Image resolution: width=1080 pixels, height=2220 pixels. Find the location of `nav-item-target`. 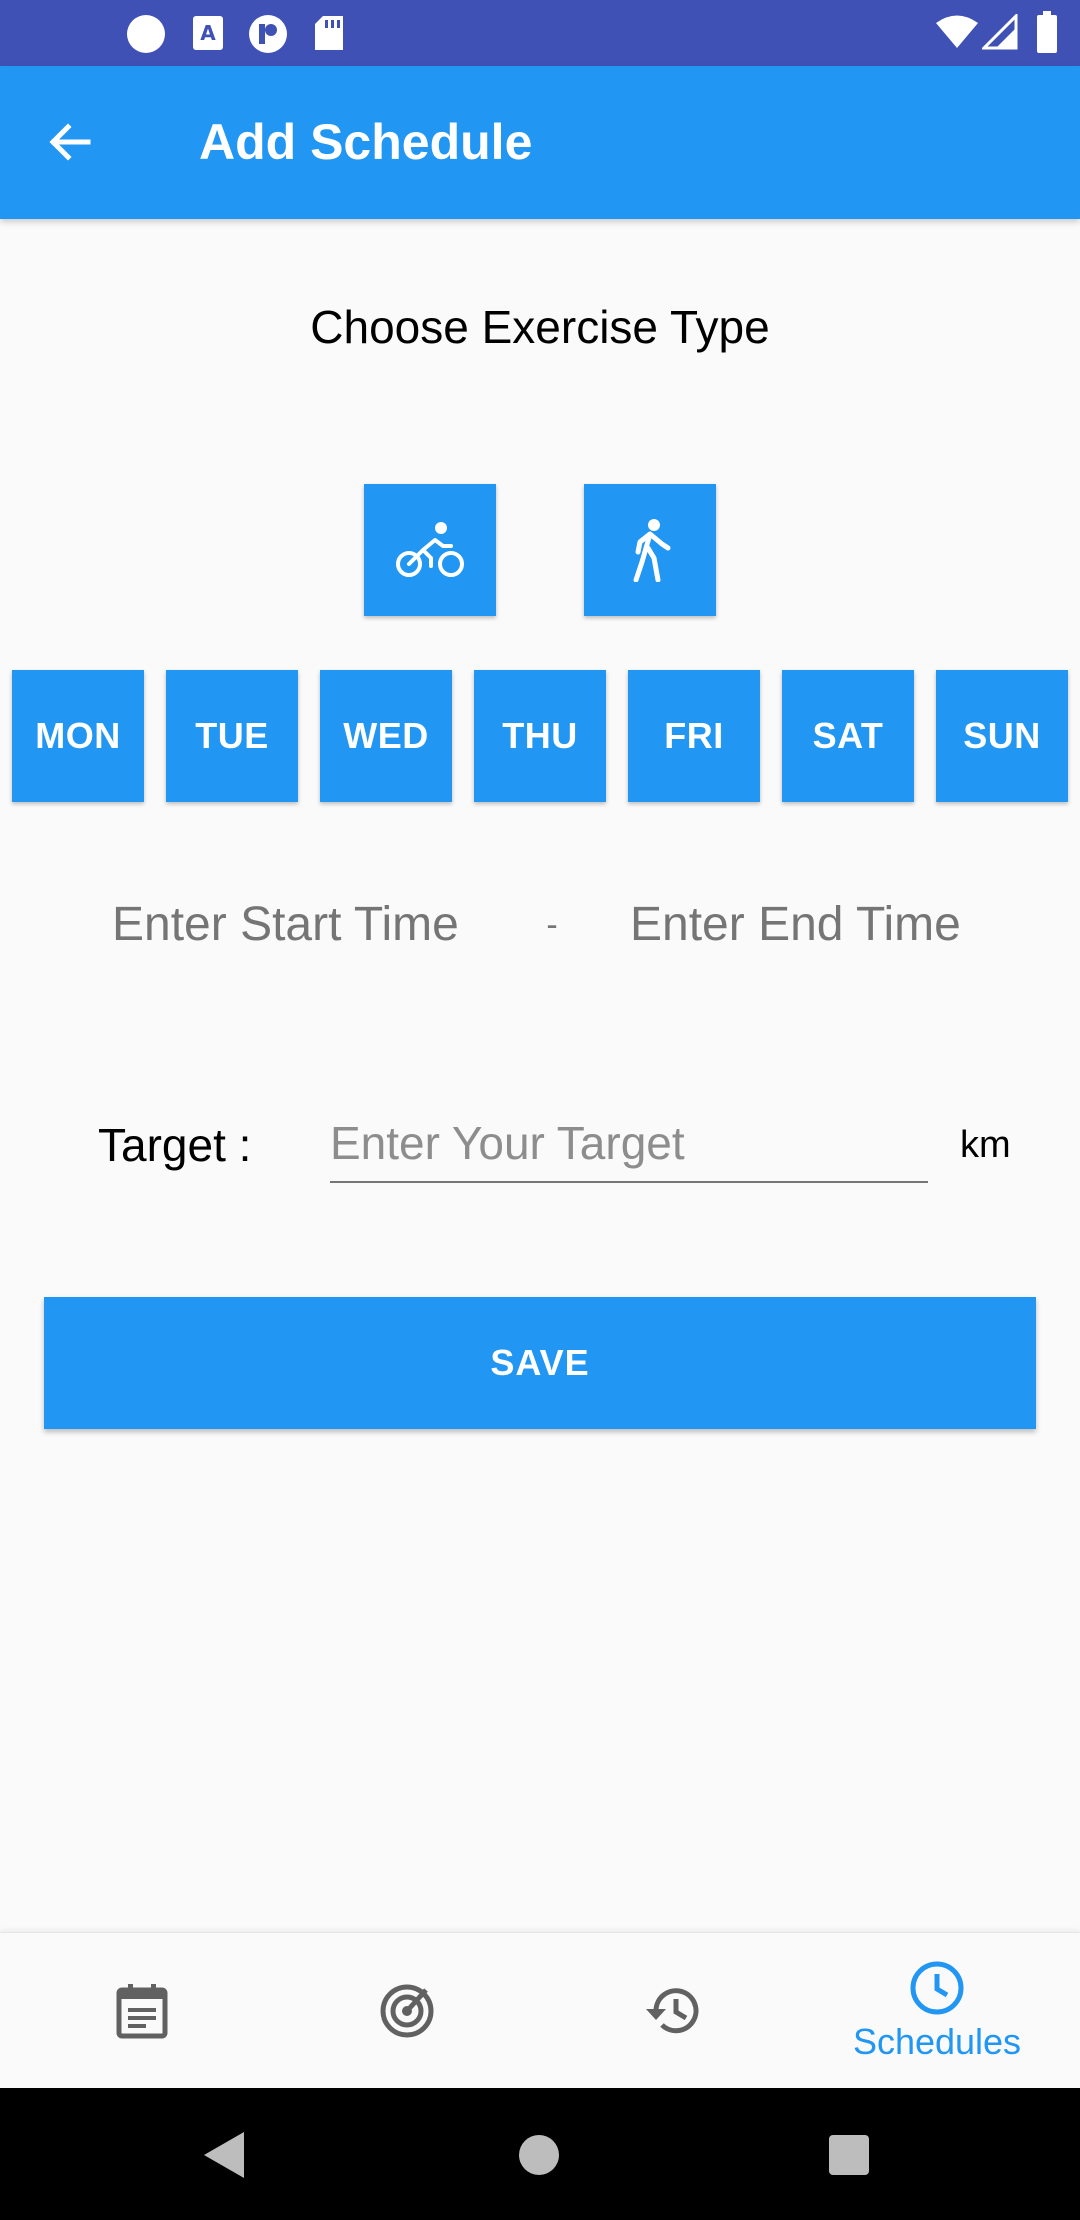

nav-item-target is located at coordinates (407, 2011).